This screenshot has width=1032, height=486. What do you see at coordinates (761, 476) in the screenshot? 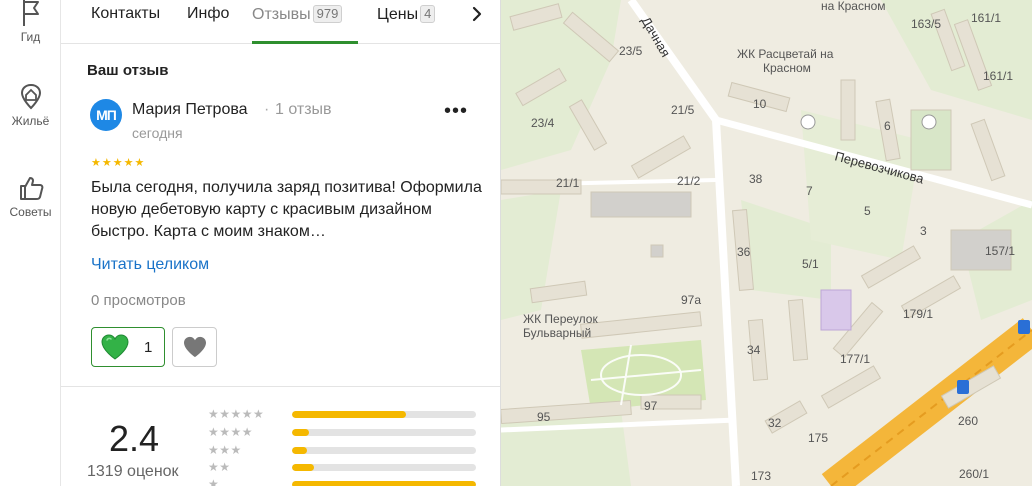
I see `house-number: 173` at bounding box center [761, 476].